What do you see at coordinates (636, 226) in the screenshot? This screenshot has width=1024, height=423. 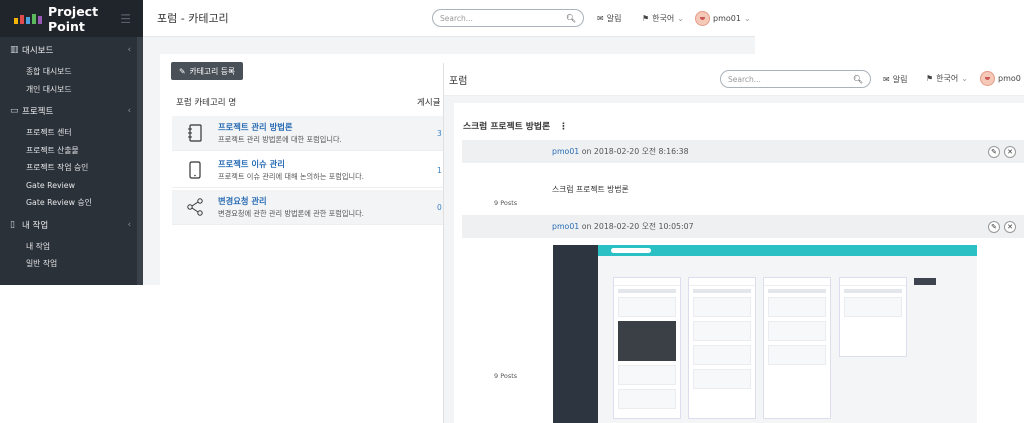 I see `post-date: on 2018-02-20 오전 10:05:07` at bounding box center [636, 226].